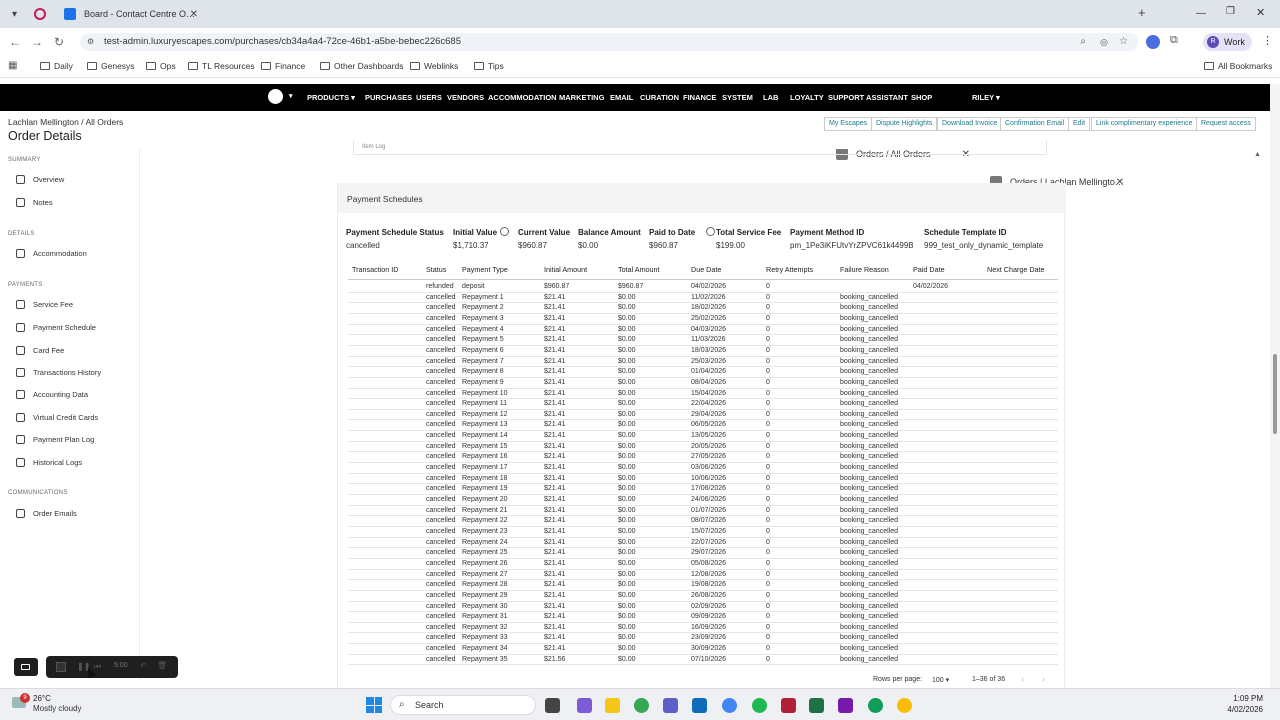 This screenshot has height=720, width=1280. I want to click on bookmark-folder: TL Resources, so click(221, 66).